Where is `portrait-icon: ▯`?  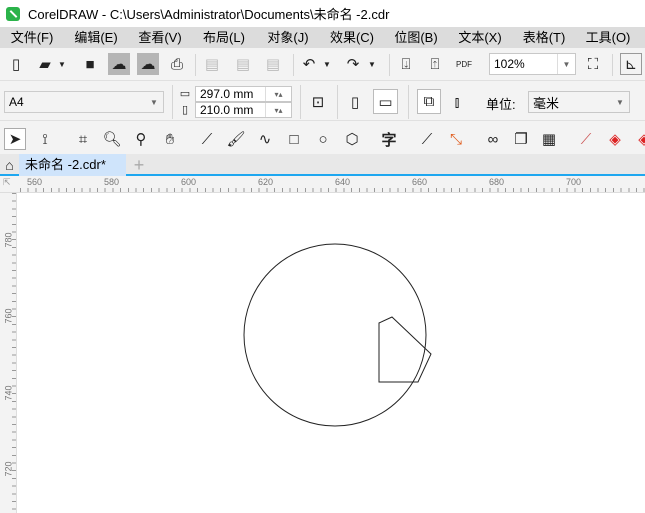 portrait-icon: ▯ is located at coordinates (355, 102).